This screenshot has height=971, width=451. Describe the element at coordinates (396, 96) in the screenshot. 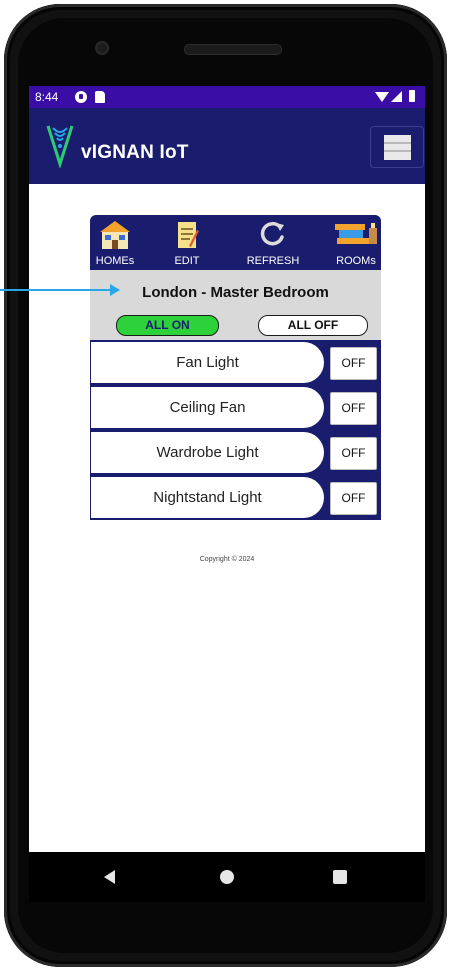

I see `signal-icon` at that location.